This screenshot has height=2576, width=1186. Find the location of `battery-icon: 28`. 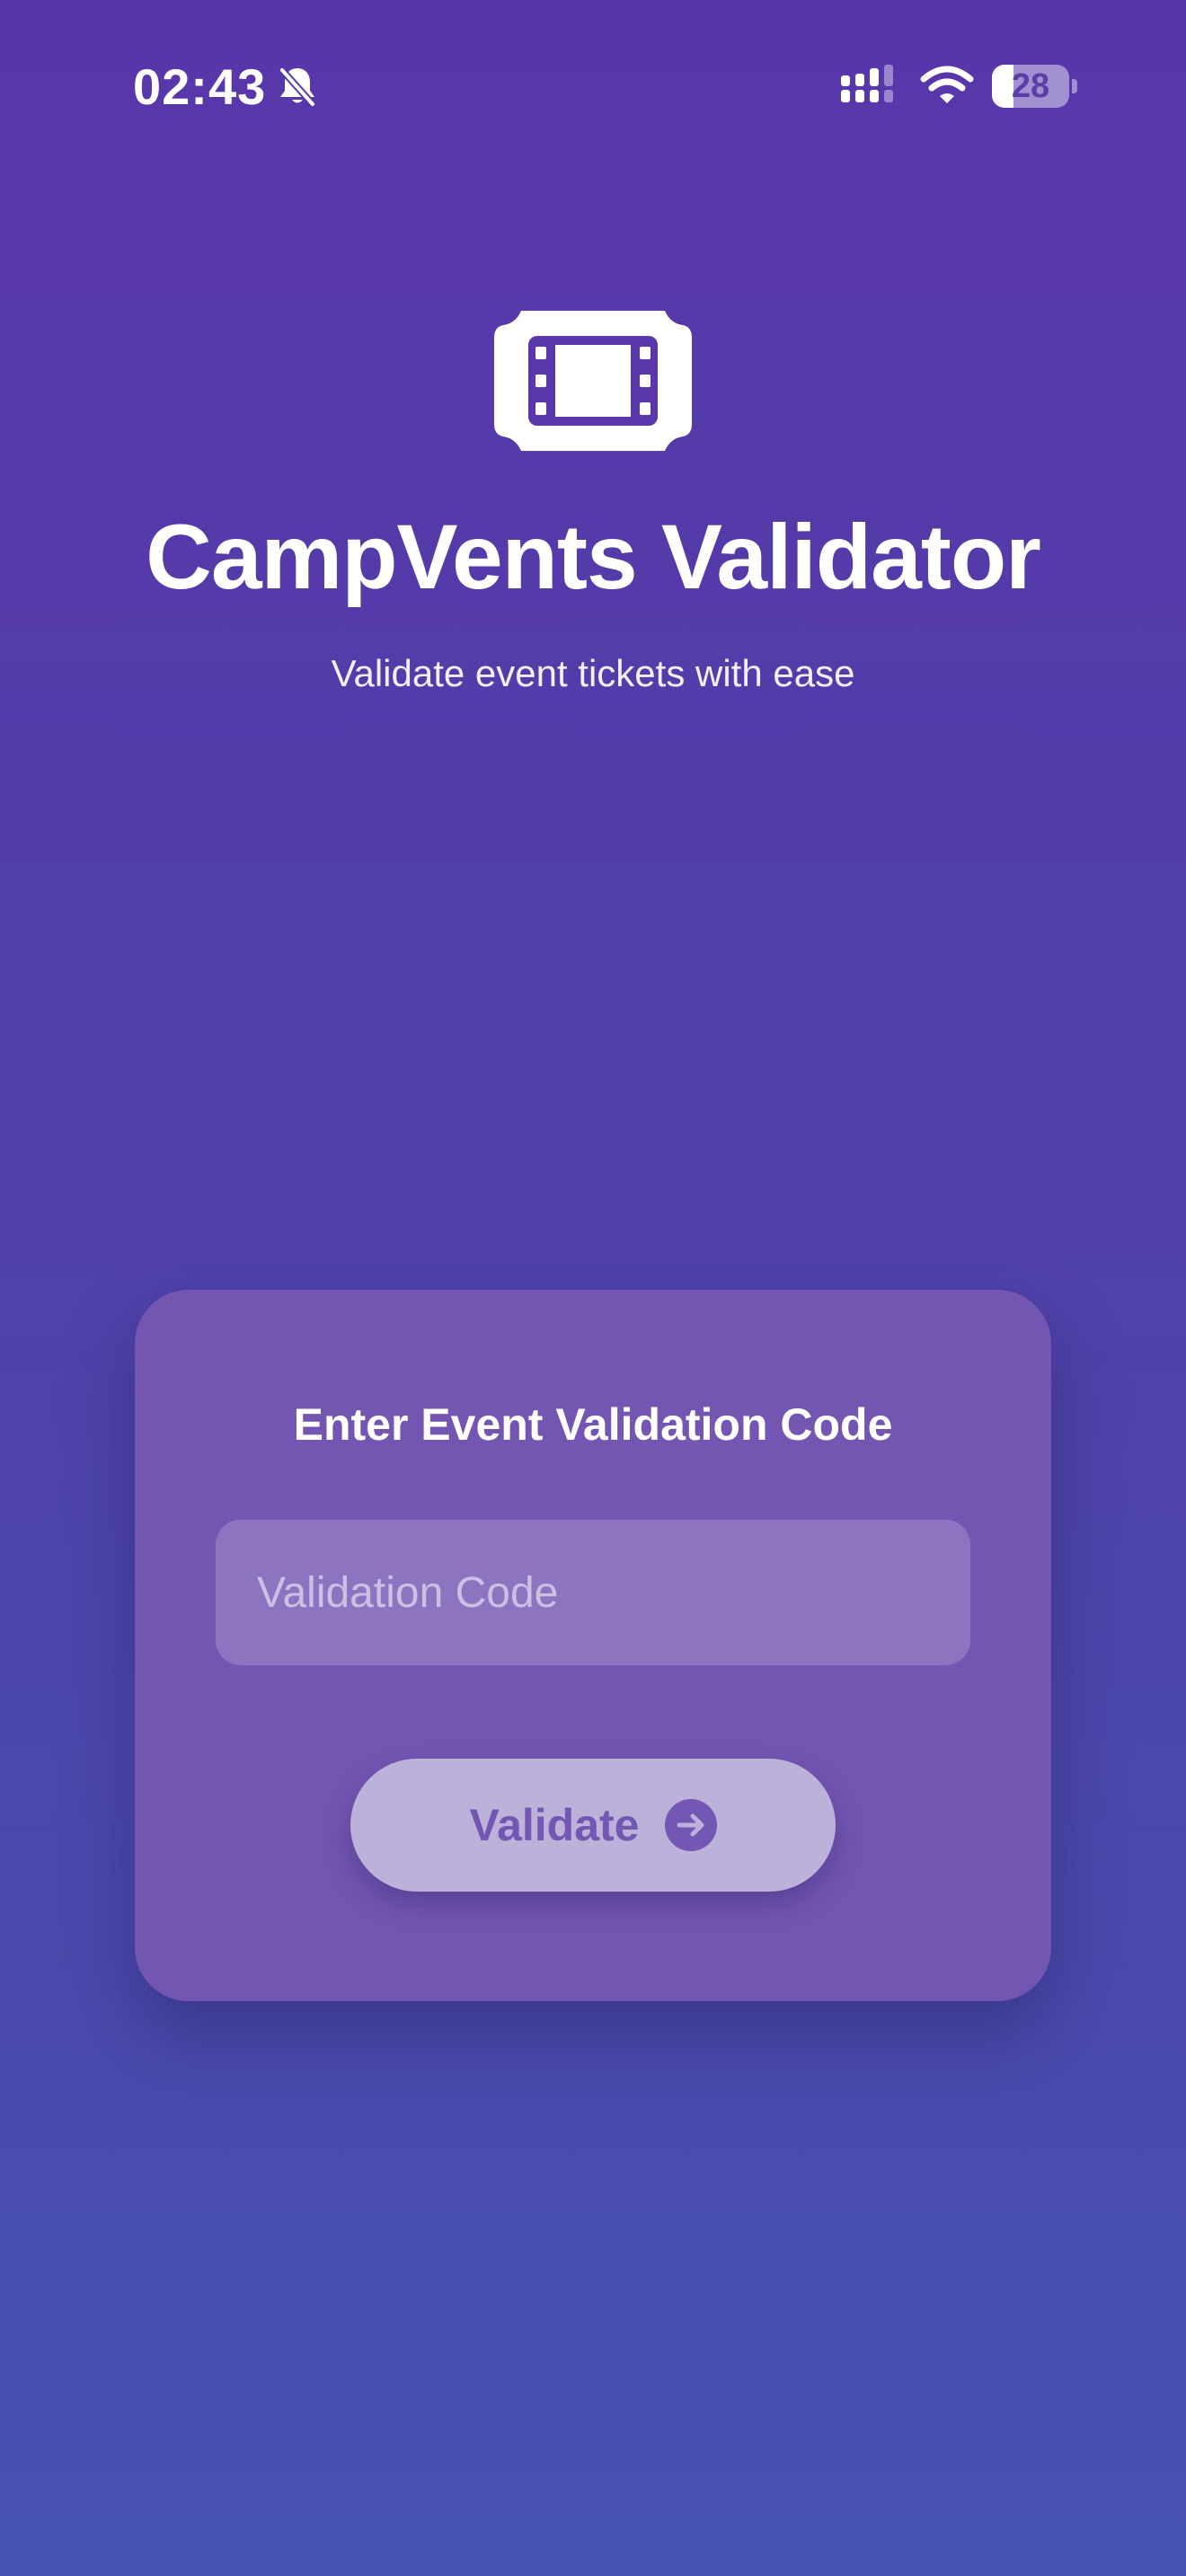

battery-icon: 28 is located at coordinates (1035, 86).